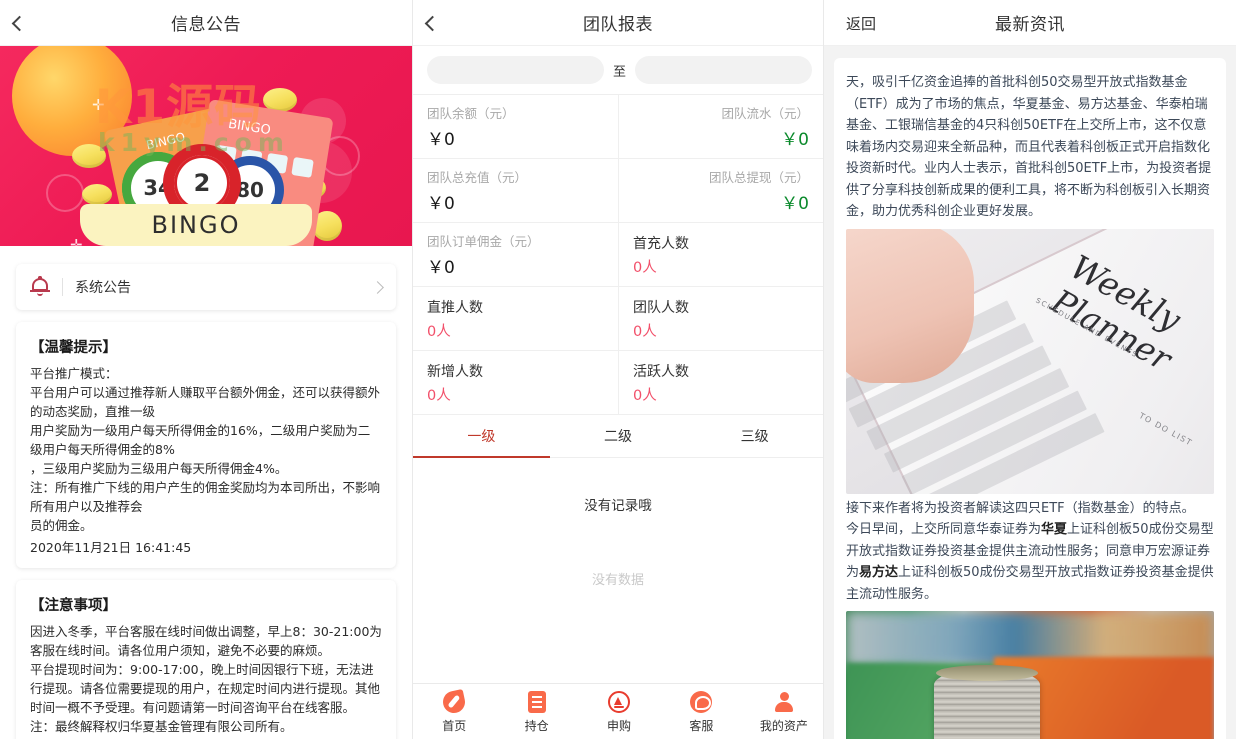 The image size is (1236, 739). Describe the element at coordinates (765, 113) in the screenshot. I see `stat-label: 团队流水（元）` at that location.